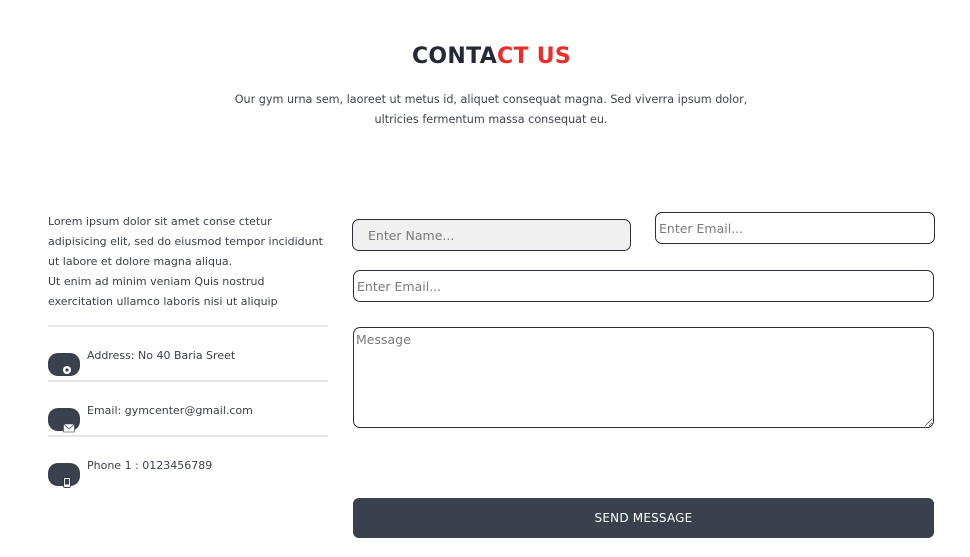 The image size is (970, 557). Describe the element at coordinates (170, 410) in the screenshot. I see `contact-email-text: Email: gymcenter@gmail.com` at that location.